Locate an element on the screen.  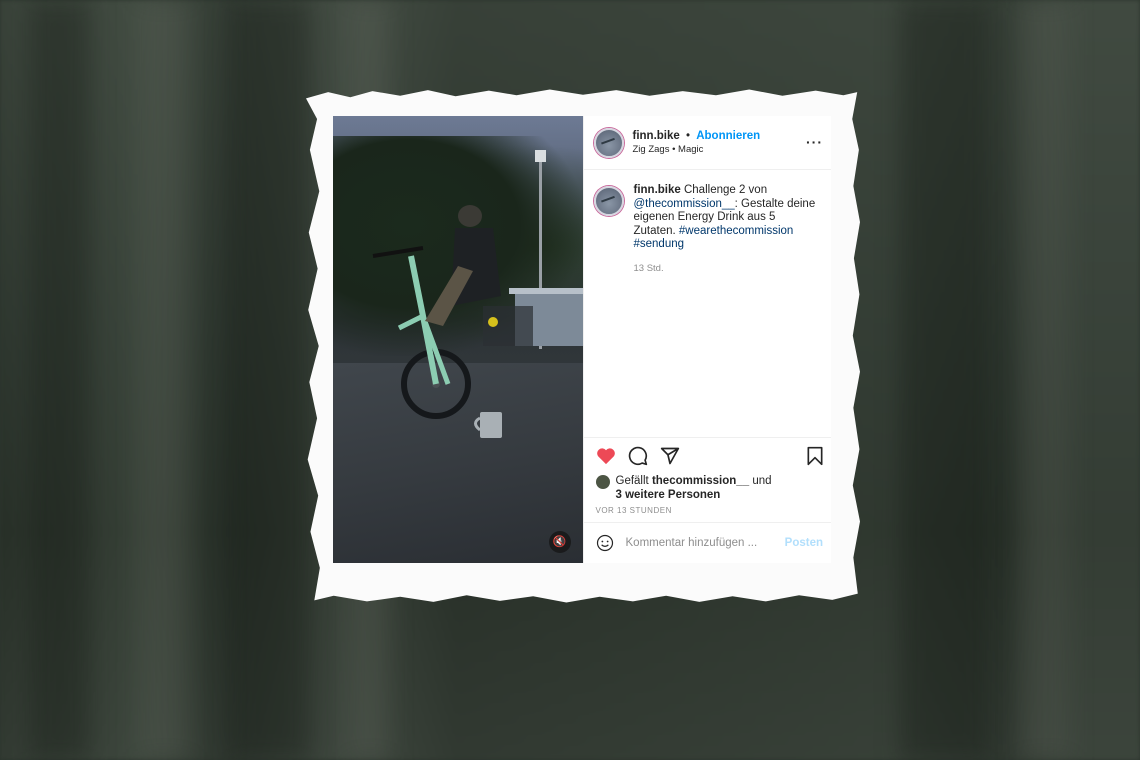
caption-username: finn.bike is located at coordinates (657, 190).